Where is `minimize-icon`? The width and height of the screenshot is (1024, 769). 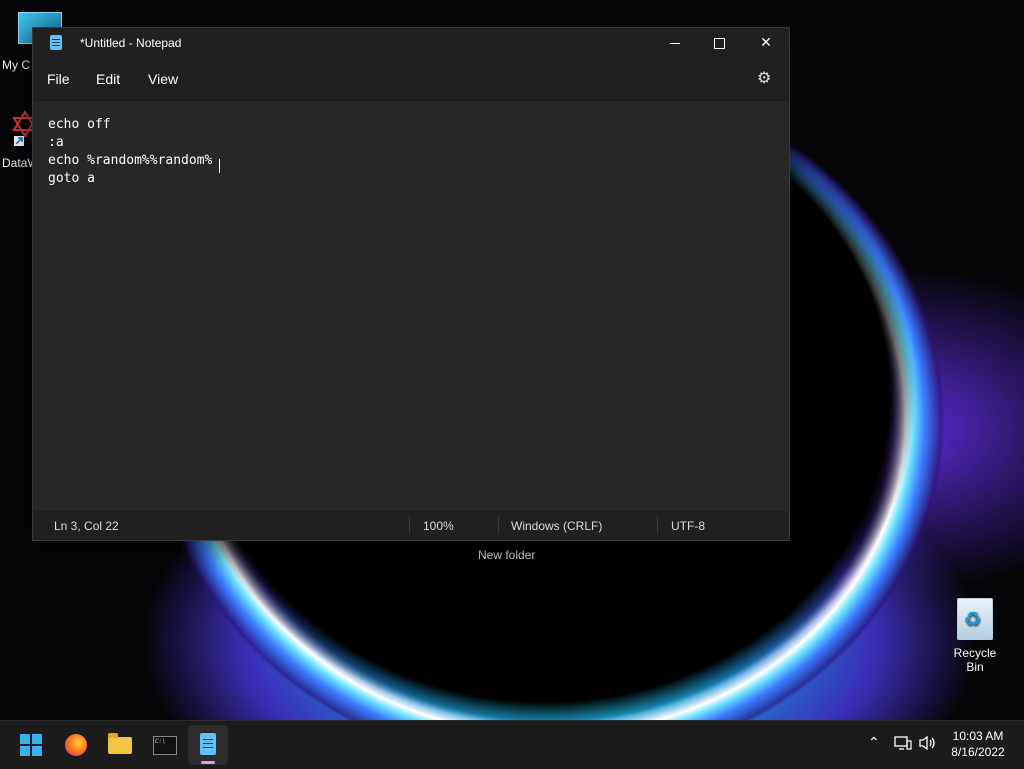 minimize-icon is located at coordinates (675, 43).